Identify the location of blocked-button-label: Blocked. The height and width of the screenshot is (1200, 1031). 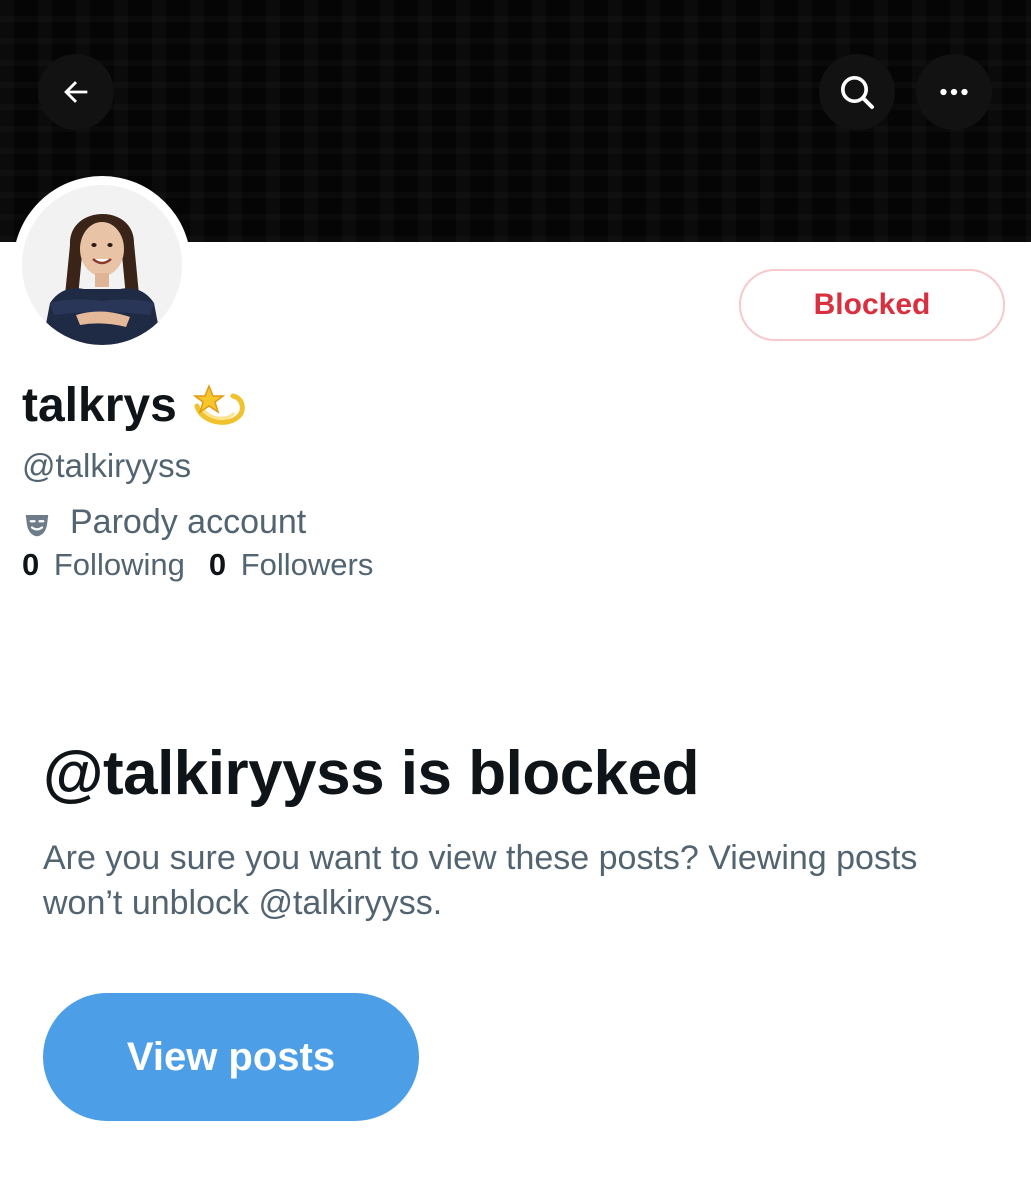
(872, 304).